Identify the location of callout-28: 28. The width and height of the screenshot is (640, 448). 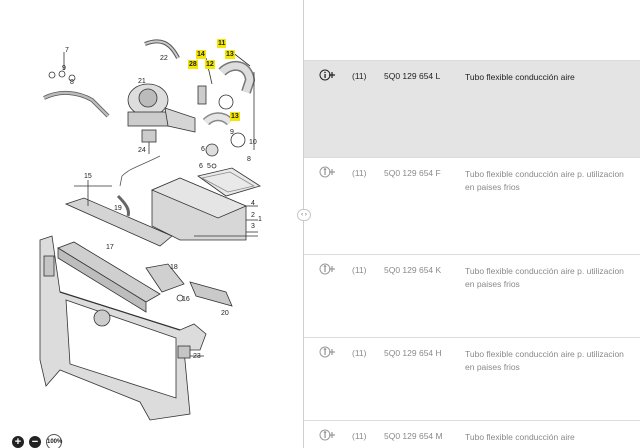
(193, 64).